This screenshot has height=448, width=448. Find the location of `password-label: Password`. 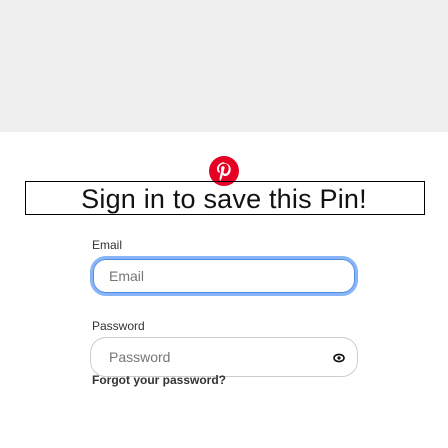

password-label: Password is located at coordinates (118, 326).